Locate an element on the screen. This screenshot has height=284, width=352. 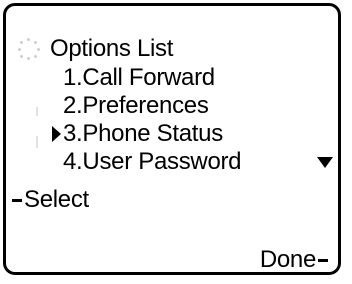
scroll-down-arrow-icon is located at coordinates (325, 162).